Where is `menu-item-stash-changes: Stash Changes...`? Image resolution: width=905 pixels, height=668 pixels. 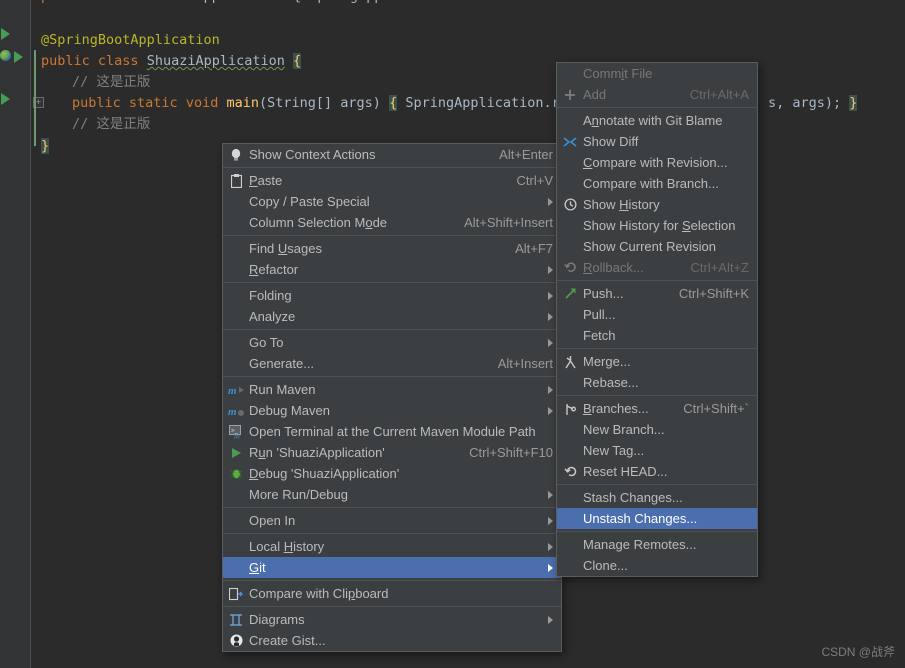 menu-item-stash-changes: Stash Changes... is located at coordinates (657, 497).